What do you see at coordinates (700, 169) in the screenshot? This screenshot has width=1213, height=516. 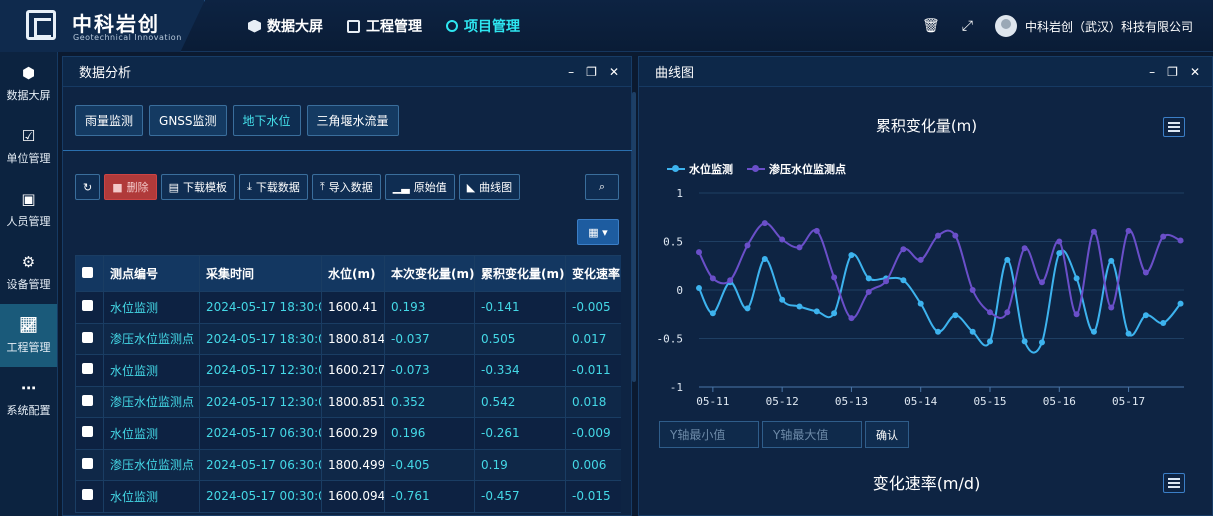 I see `legend-item: 水位监测` at bounding box center [700, 169].